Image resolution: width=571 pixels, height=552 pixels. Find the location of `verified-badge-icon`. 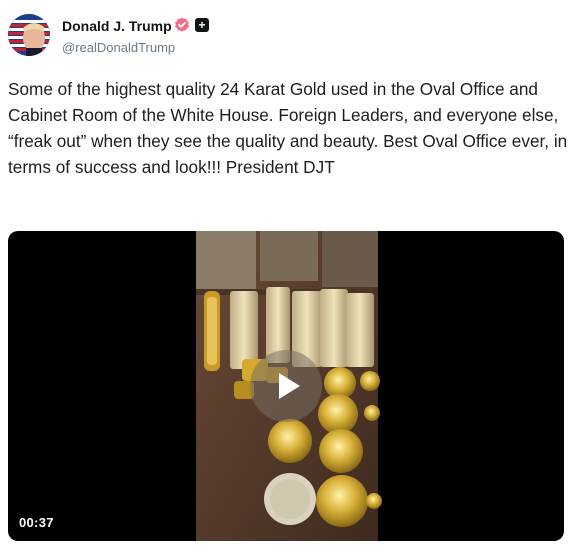

verified-badge-icon is located at coordinates (182, 25).